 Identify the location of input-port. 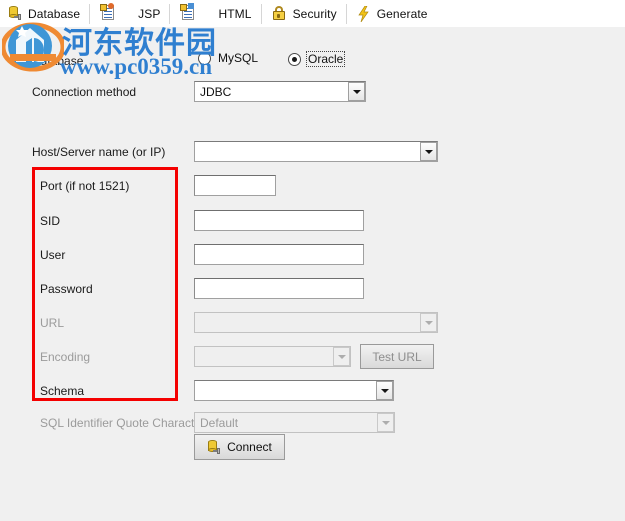
(235, 185).